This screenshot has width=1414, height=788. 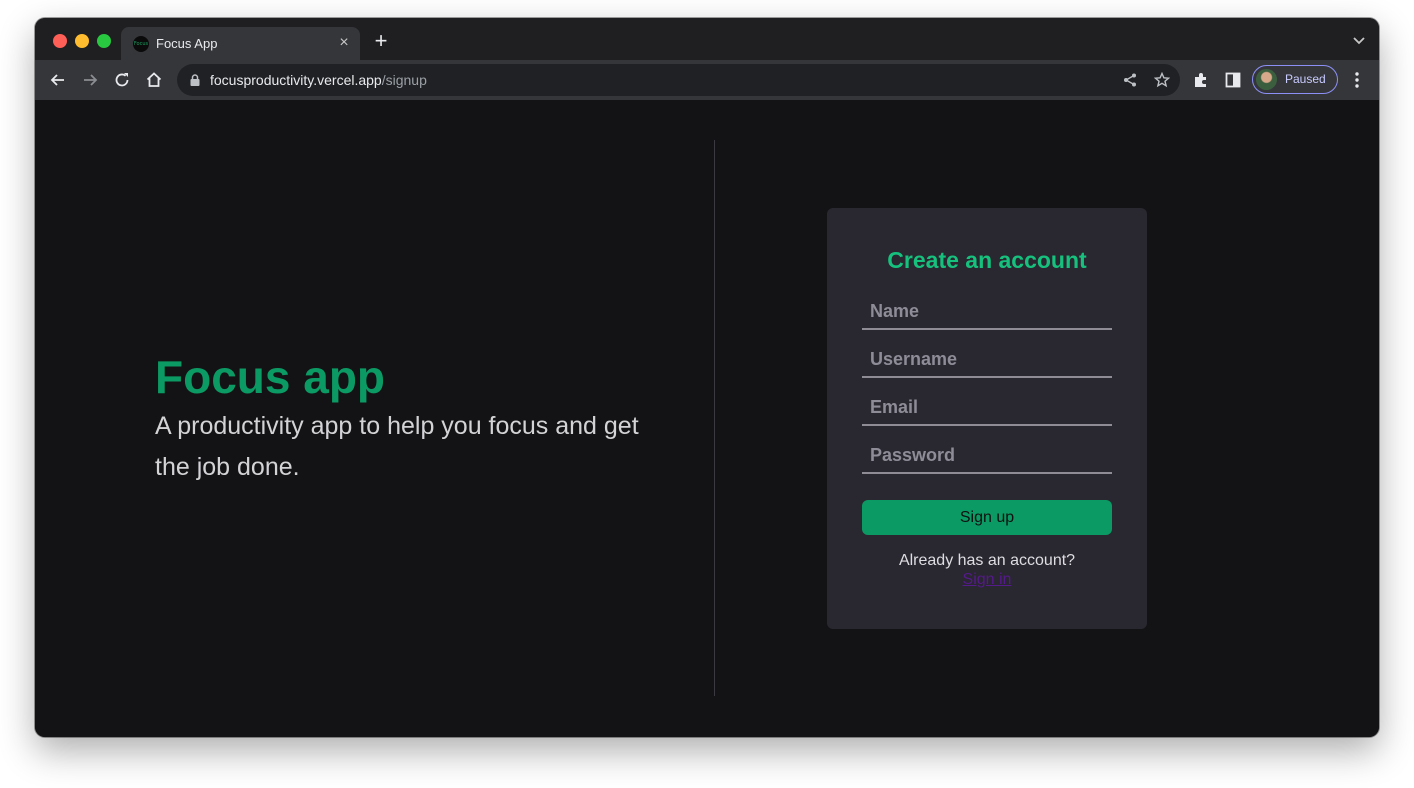 I want to click on url-text: focusproductivity.vercel.app/signup, so click(x=318, y=80).